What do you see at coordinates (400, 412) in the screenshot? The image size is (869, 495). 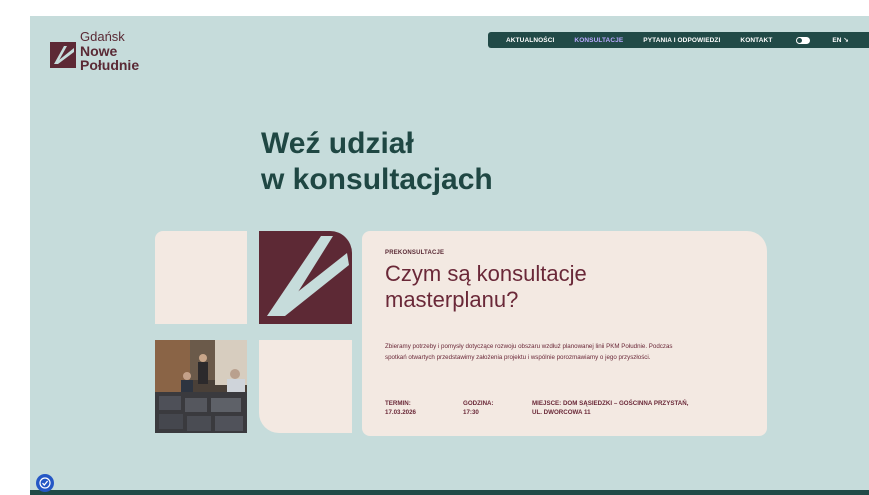 I see `meta-termin-value: 17.03.2026` at bounding box center [400, 412].